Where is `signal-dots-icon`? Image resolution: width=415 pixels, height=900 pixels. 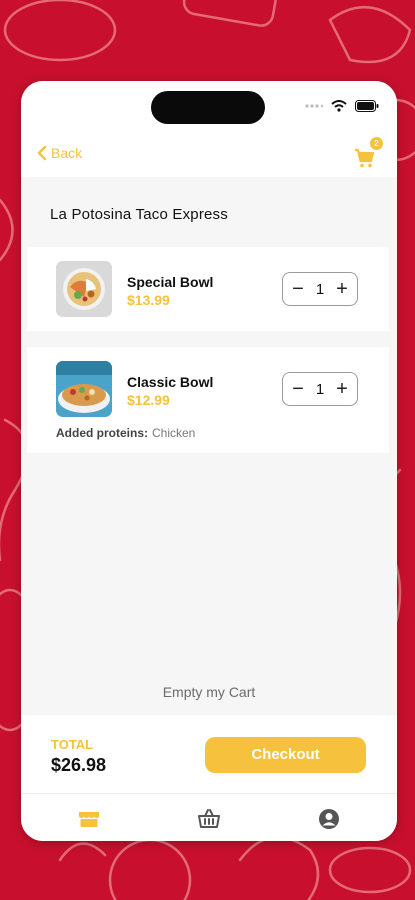
signal-dots-icon is located at coordinates (314, 106).